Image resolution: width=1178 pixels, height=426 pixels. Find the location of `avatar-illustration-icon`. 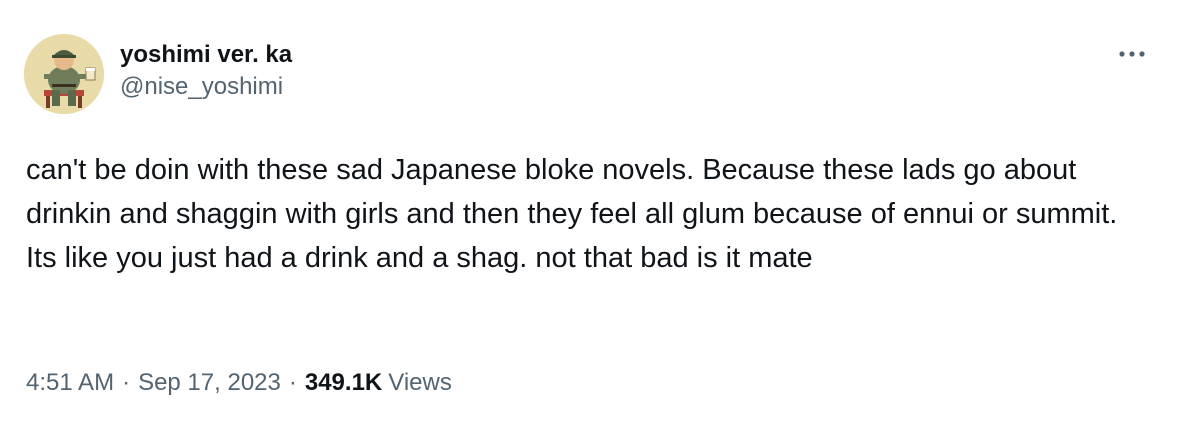

avatar-illustration-icon is located at coordinates (64, 74).